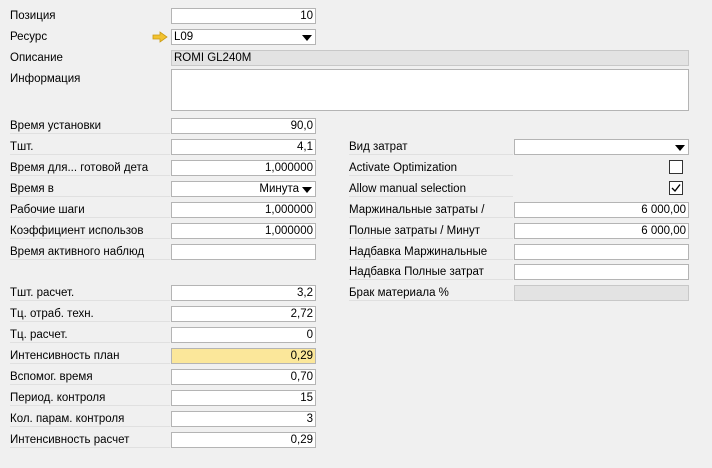 The height and width of the screenshot is (468, 712). What do you see at coordinates (36, 58) in the screenshot?
I see `description-label: Описание` at bounding box center [36, 58].